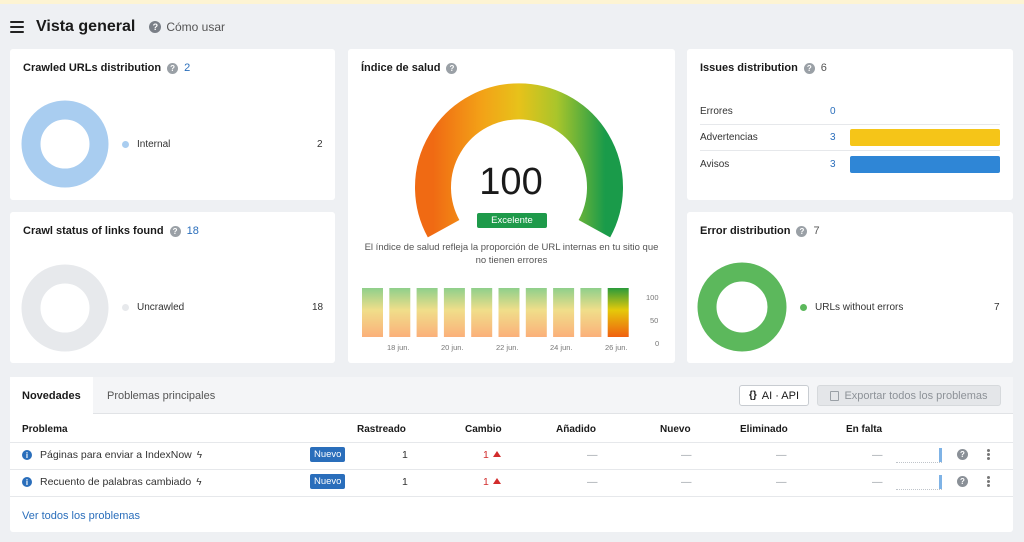 This screenshot has height=542, width=1024. Describe the element at coordinates (320, 144) in the screenshot. I see `legend-value: 2` at that location.